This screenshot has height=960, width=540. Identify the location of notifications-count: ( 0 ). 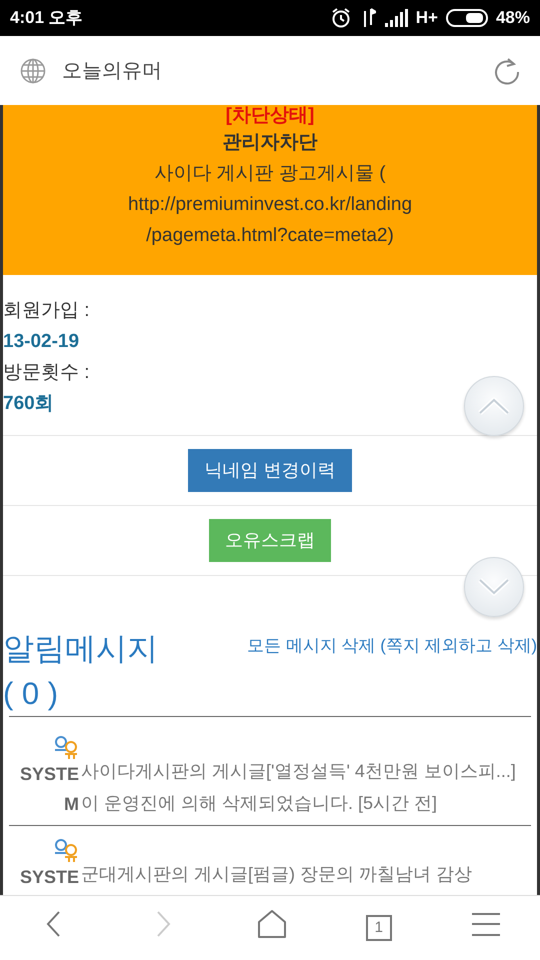
(31, 694).